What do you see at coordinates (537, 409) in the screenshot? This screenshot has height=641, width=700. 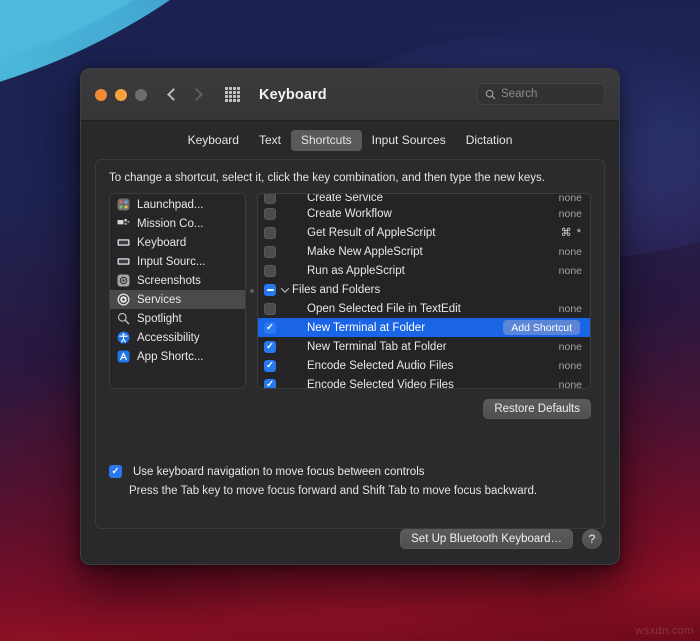 I see `restore-defaults-button: Restore Defaults` at bounding box center [537, 409].